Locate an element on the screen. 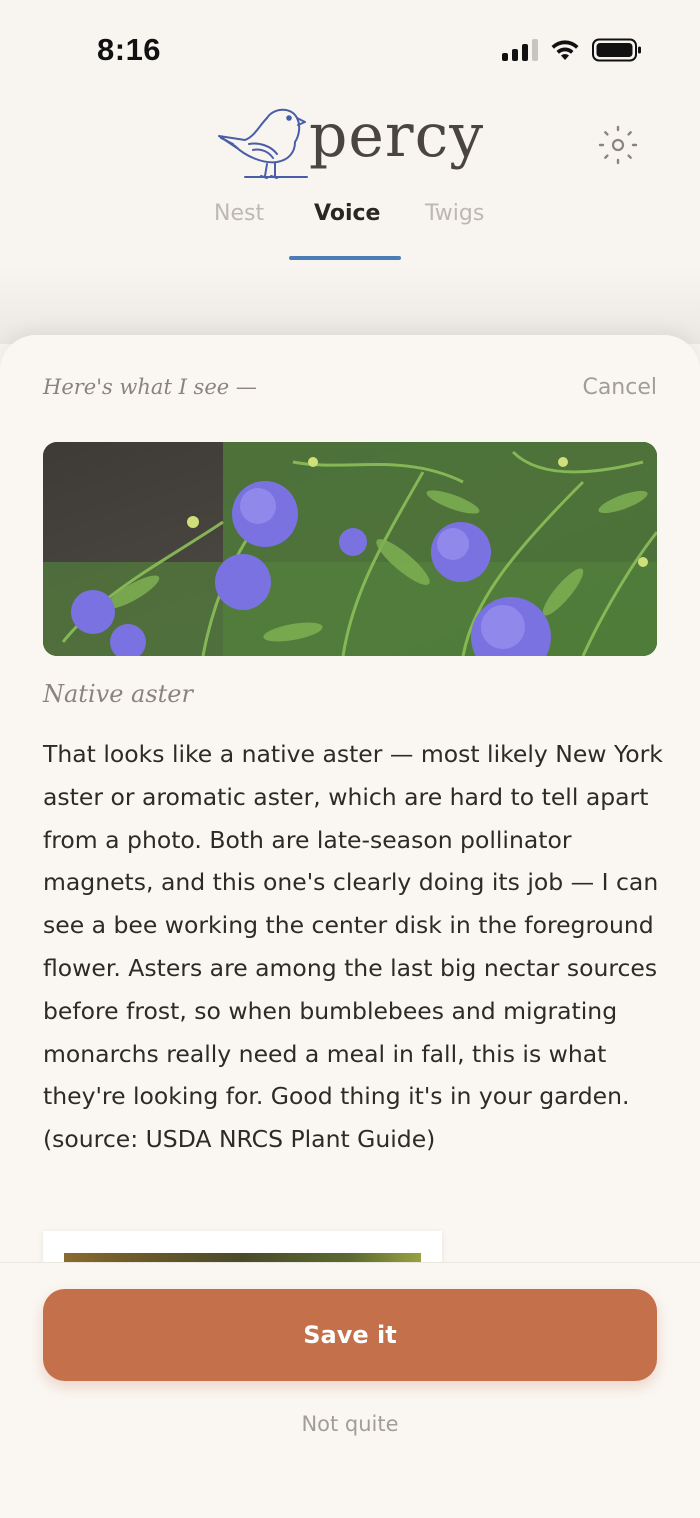 The image size is (700, 1518). tab-voice: Voice is located at coordinates (347, 213).